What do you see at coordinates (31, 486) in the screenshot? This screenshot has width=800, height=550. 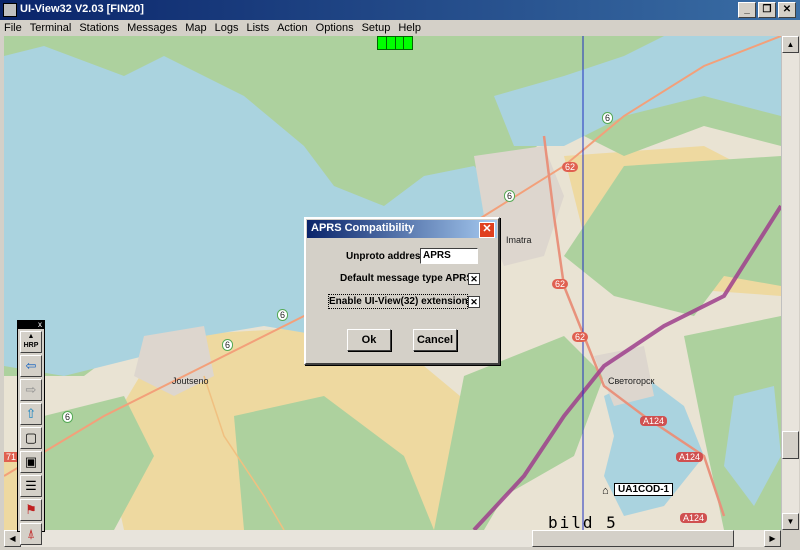 I see `list-icon: ☰` at bounding box center [31, 486].